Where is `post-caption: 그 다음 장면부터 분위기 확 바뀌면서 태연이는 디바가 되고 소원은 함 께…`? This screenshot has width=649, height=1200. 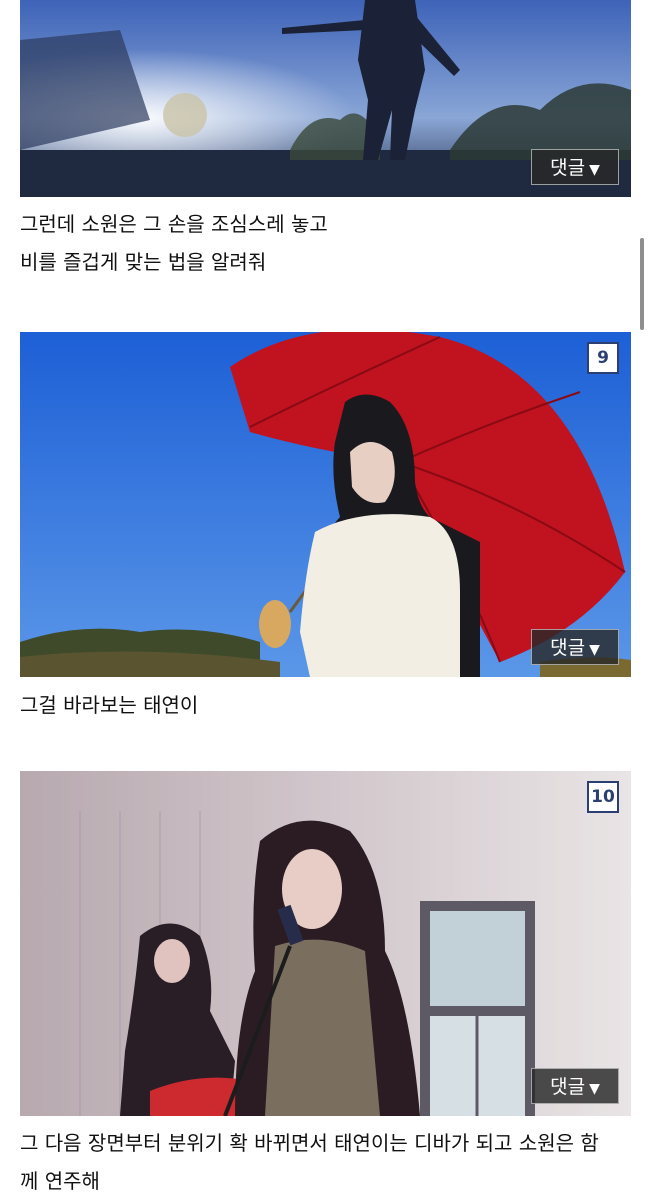
post-caption: 그 다음 장면부터 분위기 확 바뀌면서 태연이는 디바가 되고 소원은 함 께… is located at coordinates (325, 1162).